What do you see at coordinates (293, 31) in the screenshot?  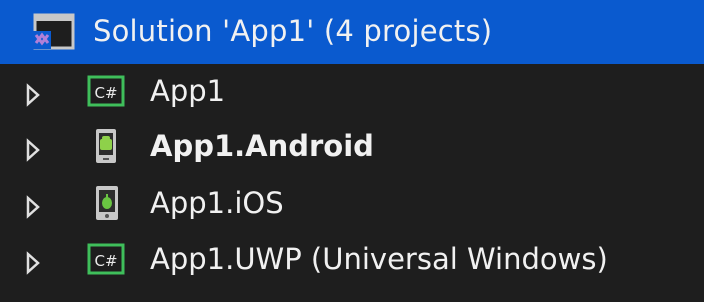 I see `solution-label: Solution 'App1' (4 projects)` at bounding box center [293, 31].